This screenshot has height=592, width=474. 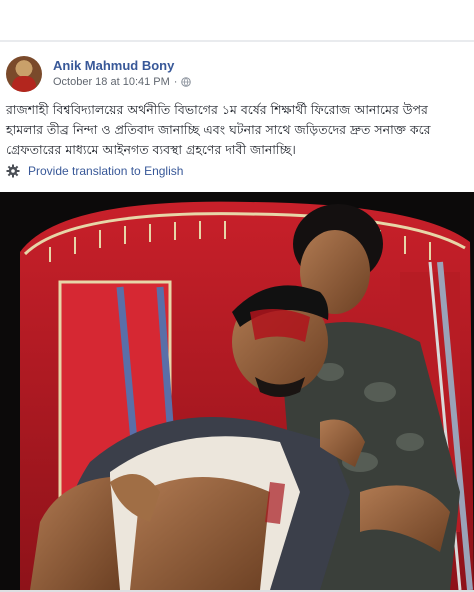 What do you see at coordinates (13, 171) in the screenshot?
I see `gear-icon` at bounding box center [13, 171].